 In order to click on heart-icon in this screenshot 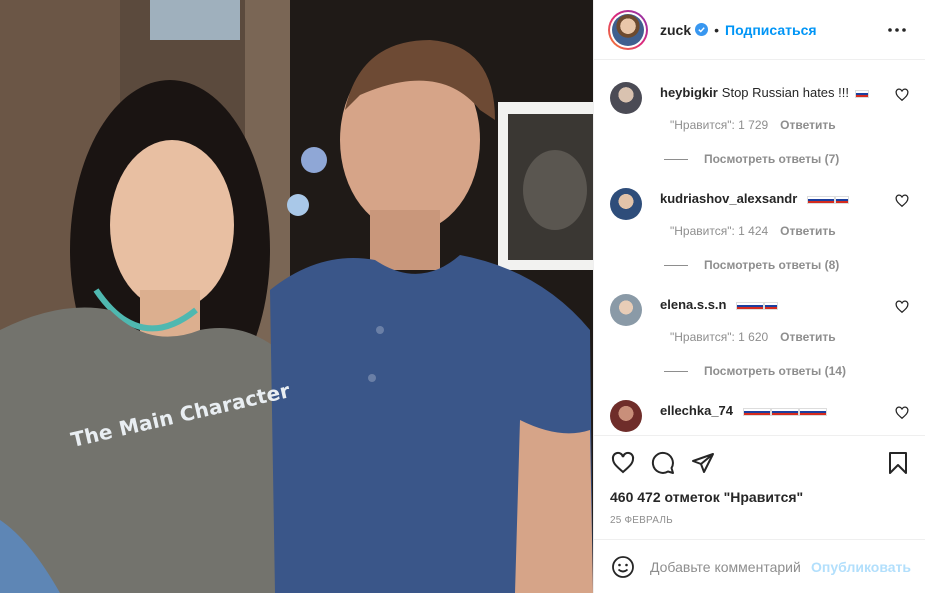, I will do `click(623, 463)`.